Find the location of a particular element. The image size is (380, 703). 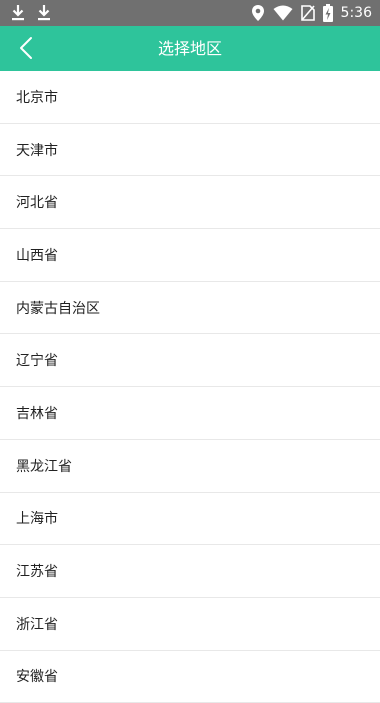

chevron-left-icon is located at coordinates (26, 48).